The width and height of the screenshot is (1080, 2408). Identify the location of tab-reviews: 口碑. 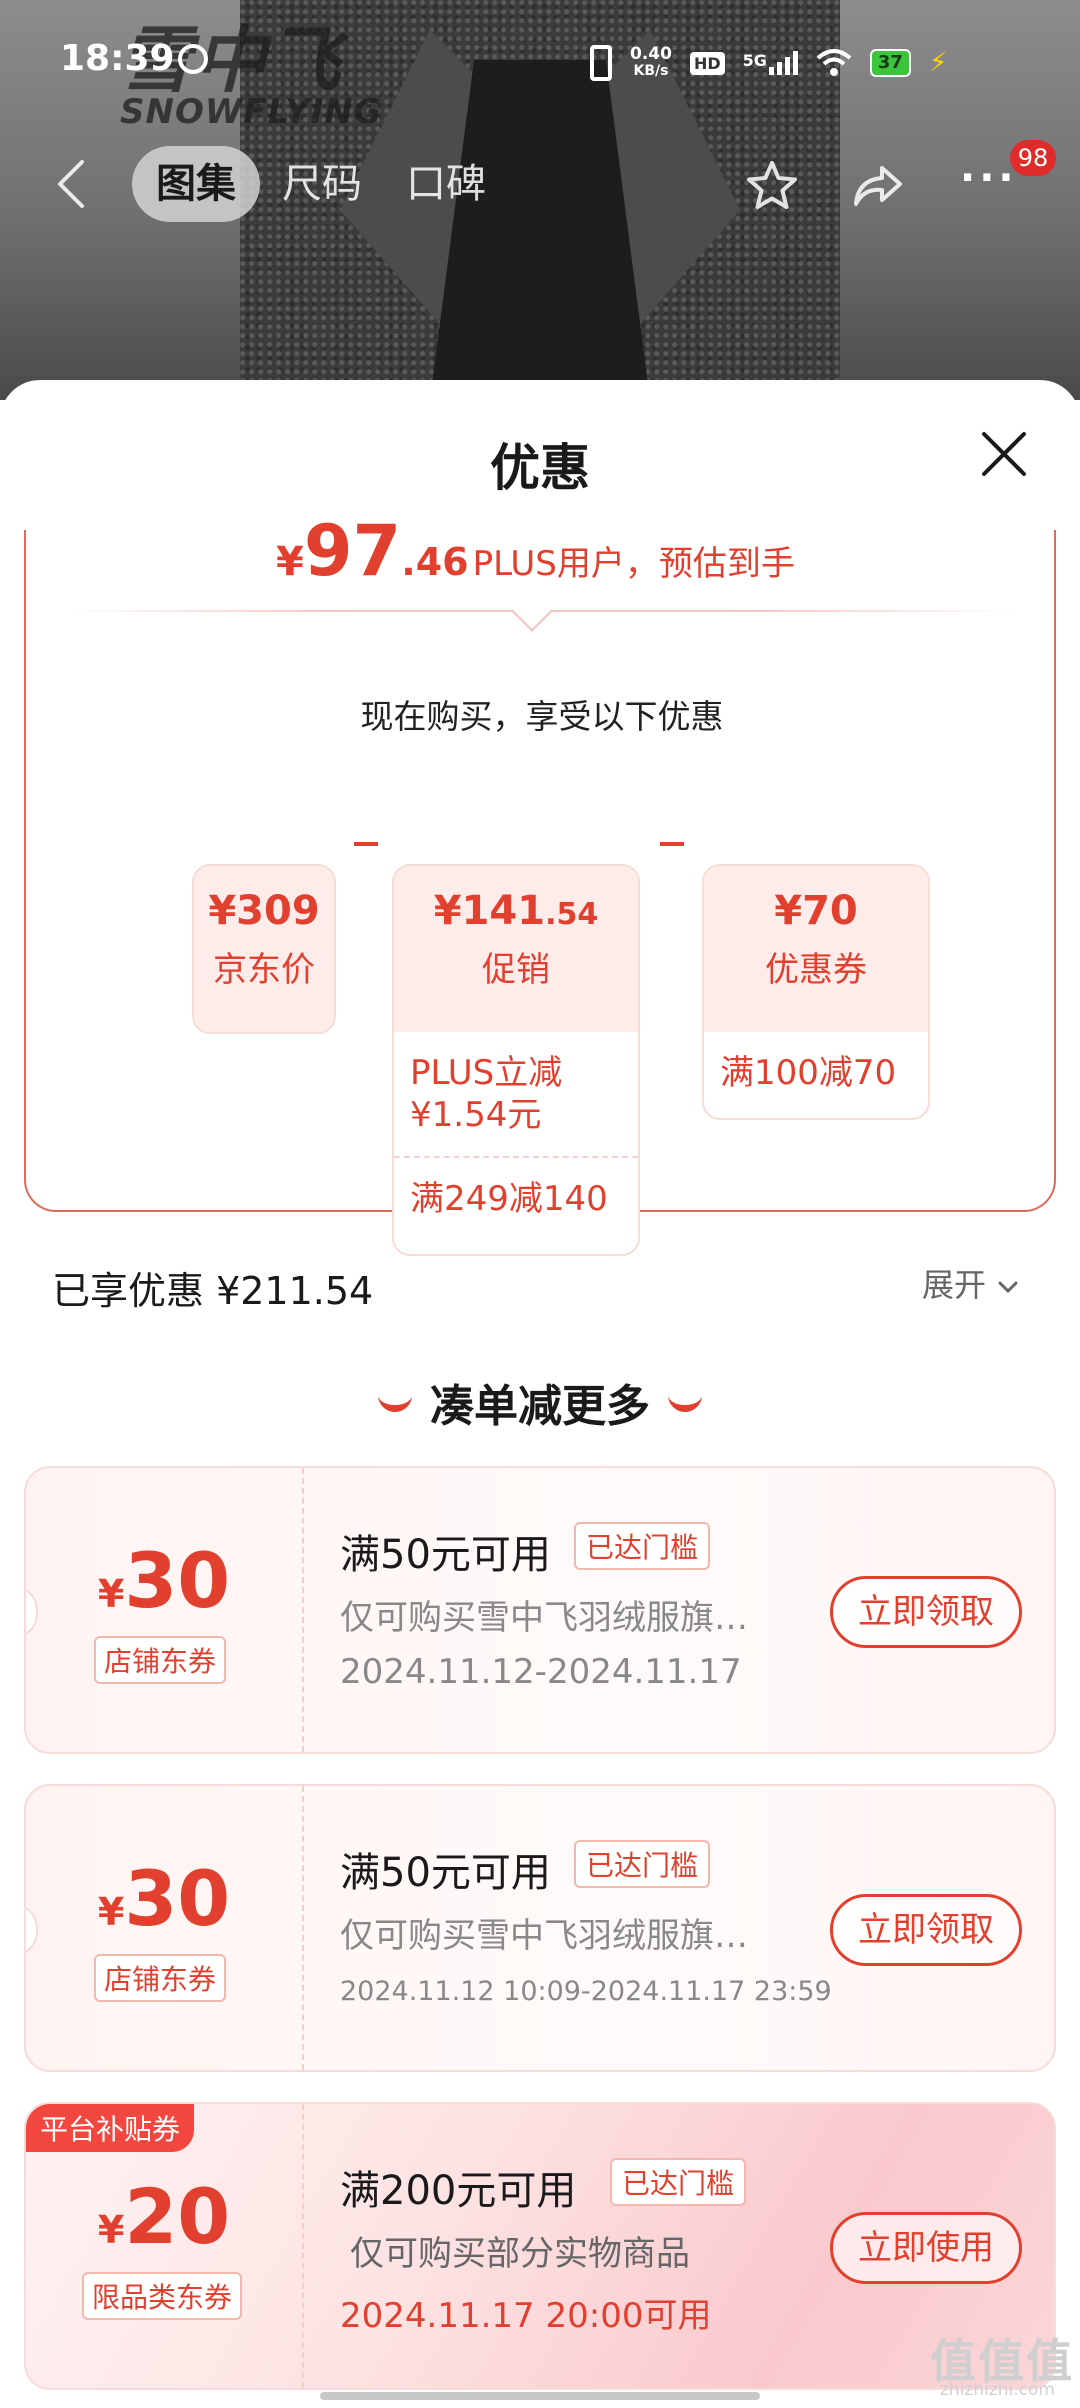
(446, 184).